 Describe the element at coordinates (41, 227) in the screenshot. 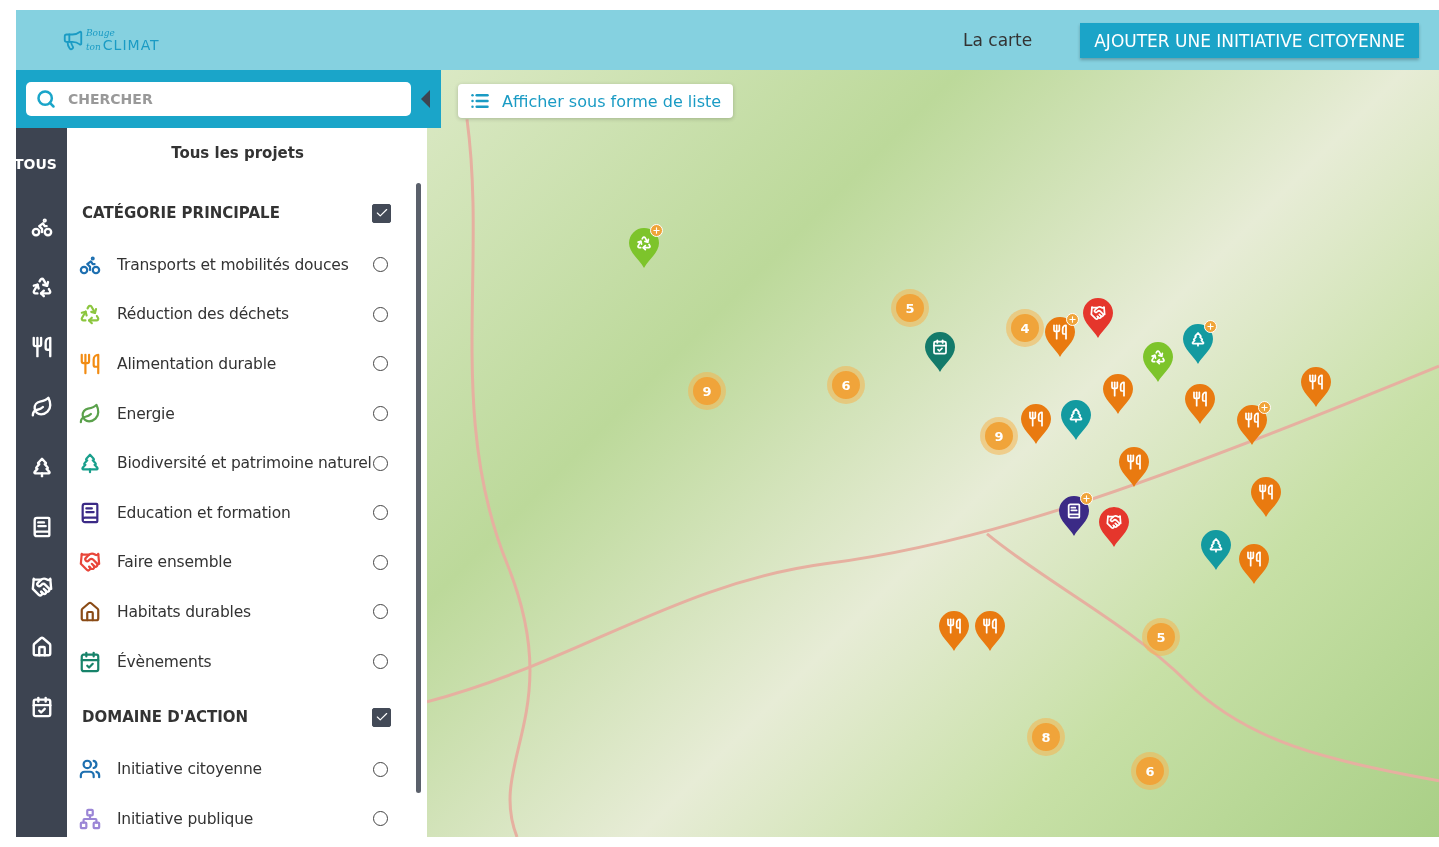

I see `bike-icon` at that location.